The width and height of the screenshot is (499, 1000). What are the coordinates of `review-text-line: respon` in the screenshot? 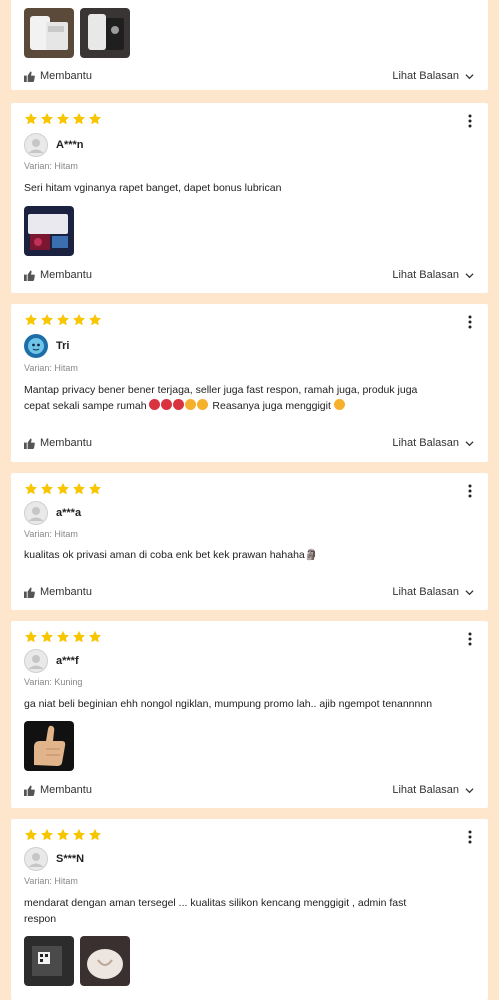 It's located at (40, 919).